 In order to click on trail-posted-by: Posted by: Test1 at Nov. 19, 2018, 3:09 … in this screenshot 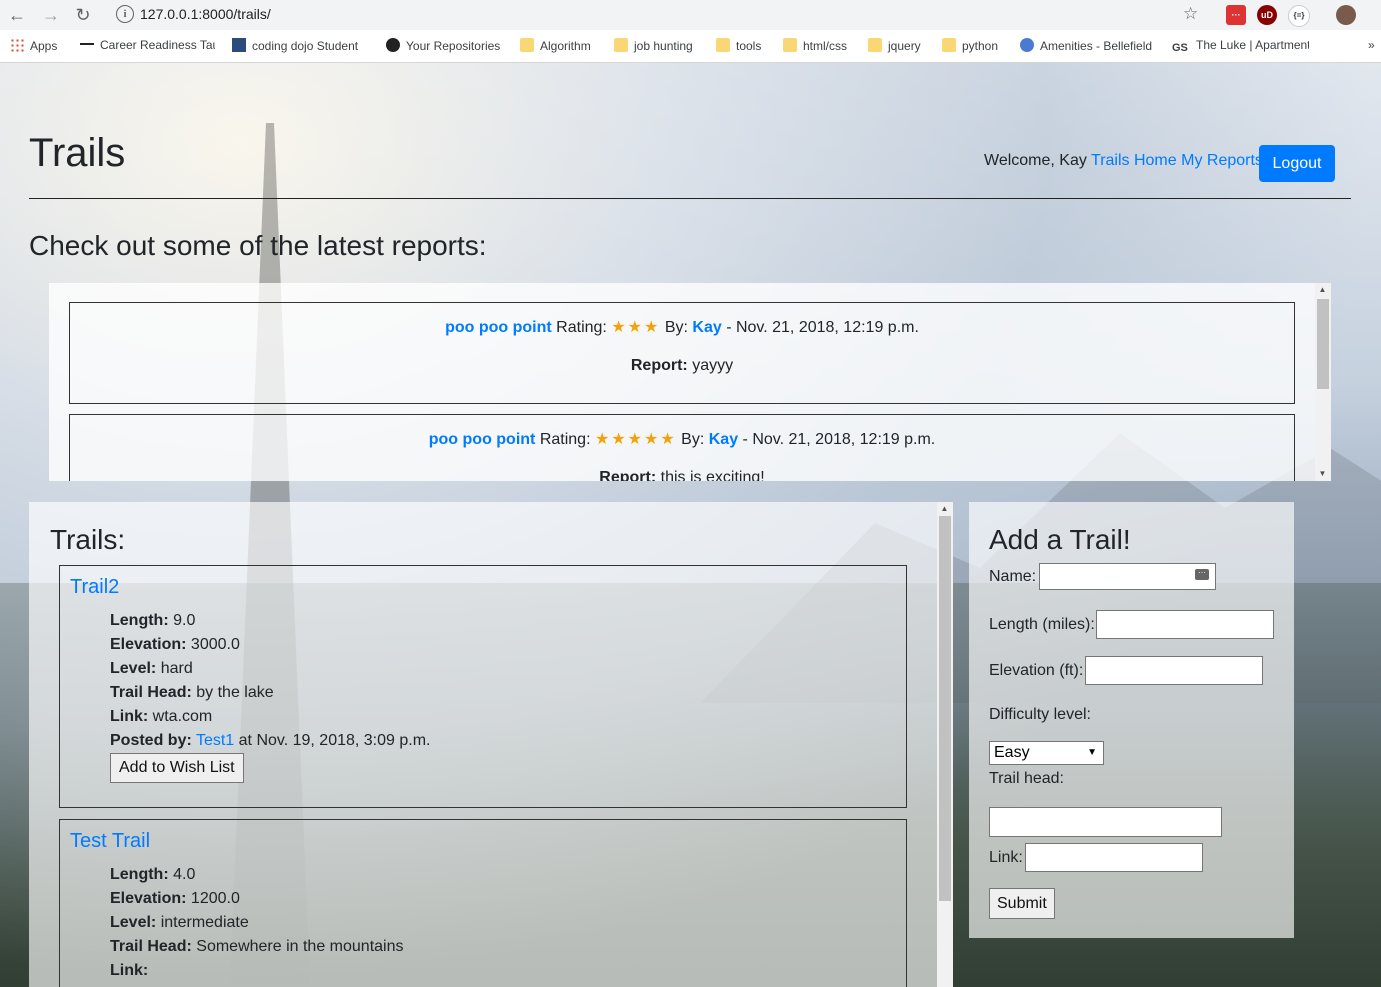, I will do `click(270, 741)`.